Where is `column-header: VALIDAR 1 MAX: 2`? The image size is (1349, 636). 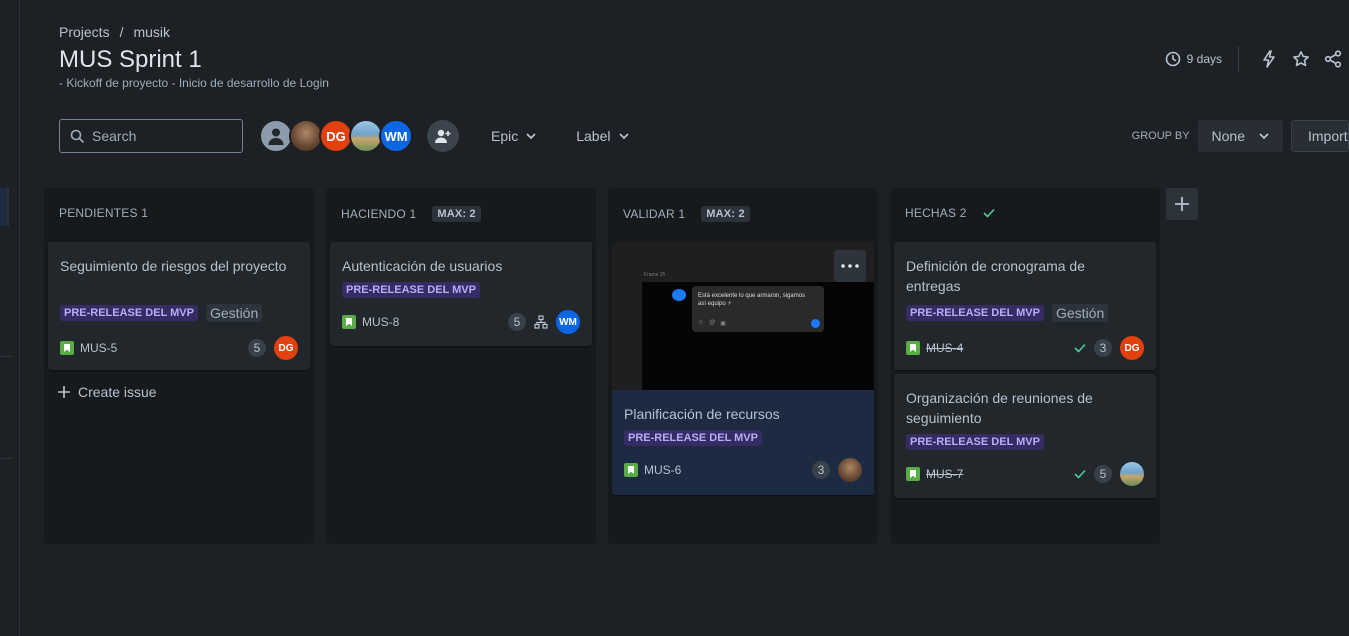 column-header: VALIDAR 1 MAX: 2 is located at coordinates (686, 214).